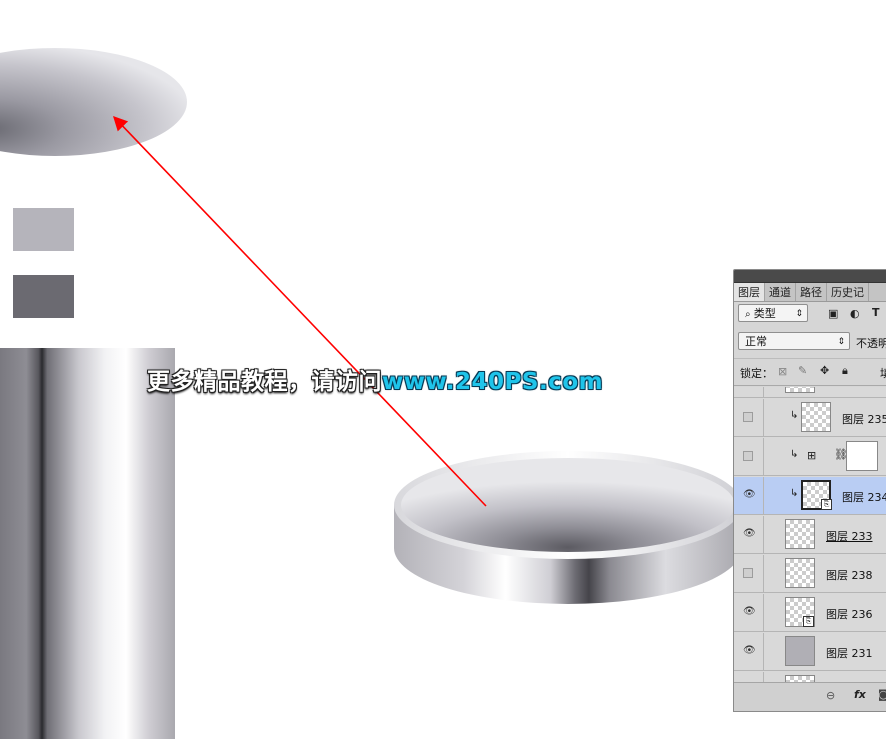 The width and height of the screenshot is (886, 739). Describe the element at coordinates (782, 371) in the screenshot. I see `lock-transparent-icon: ⊠` at that location.